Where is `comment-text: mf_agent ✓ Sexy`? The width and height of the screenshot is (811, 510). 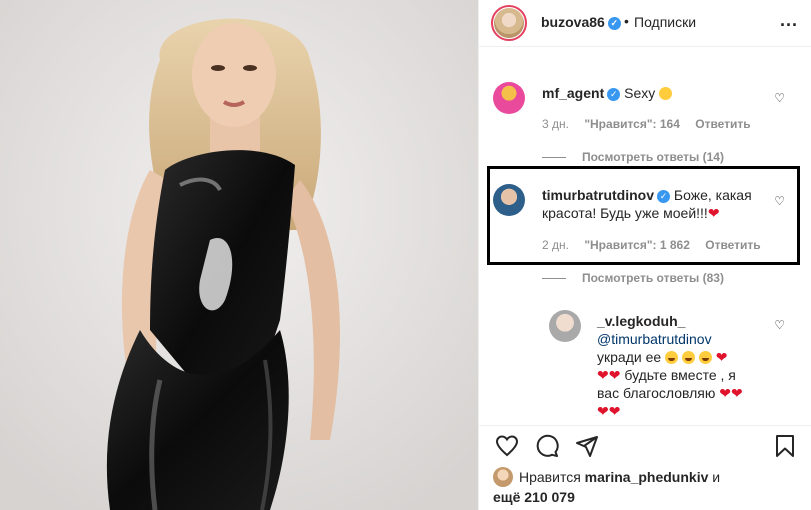 comment-text: mf_agent ✓ Sexy is located at coordinates (658, 93).